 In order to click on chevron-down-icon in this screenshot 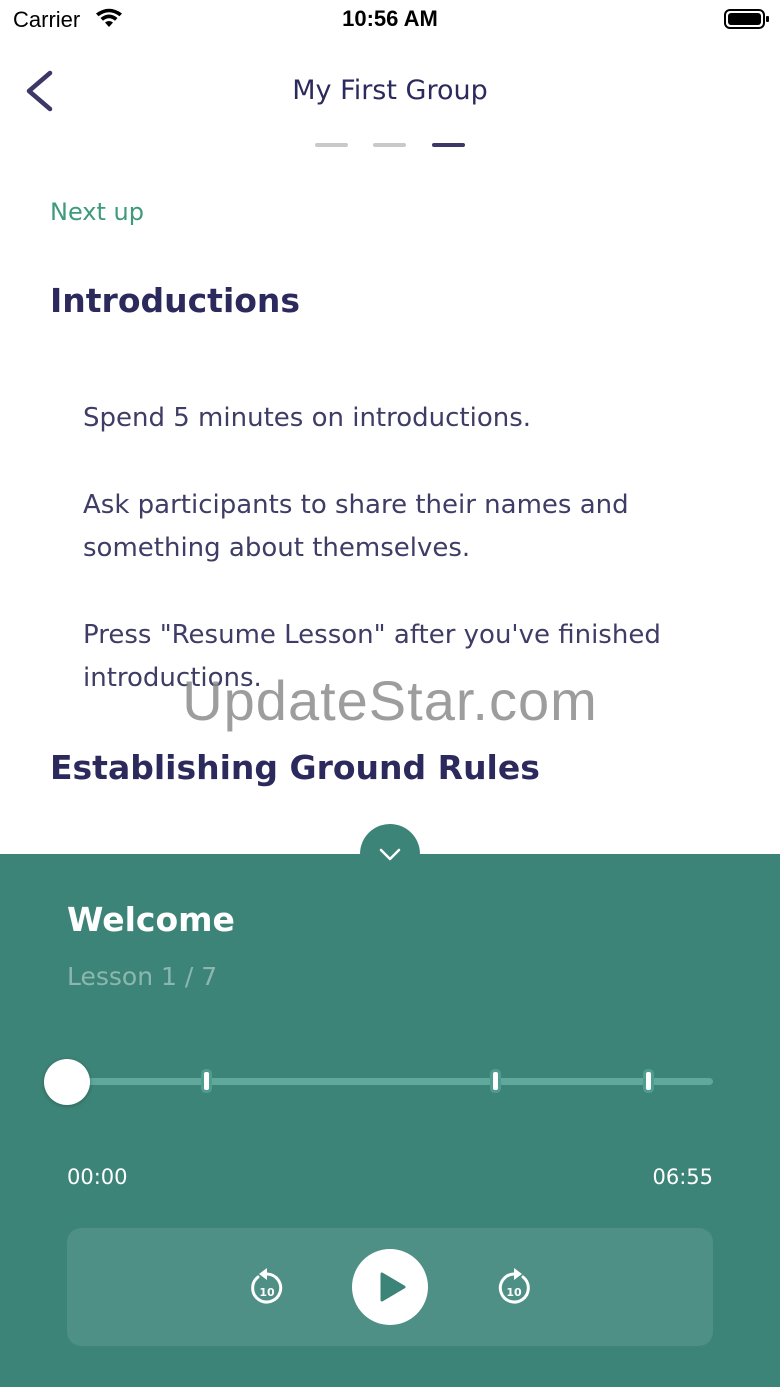, I will do `click(390, 854)`.